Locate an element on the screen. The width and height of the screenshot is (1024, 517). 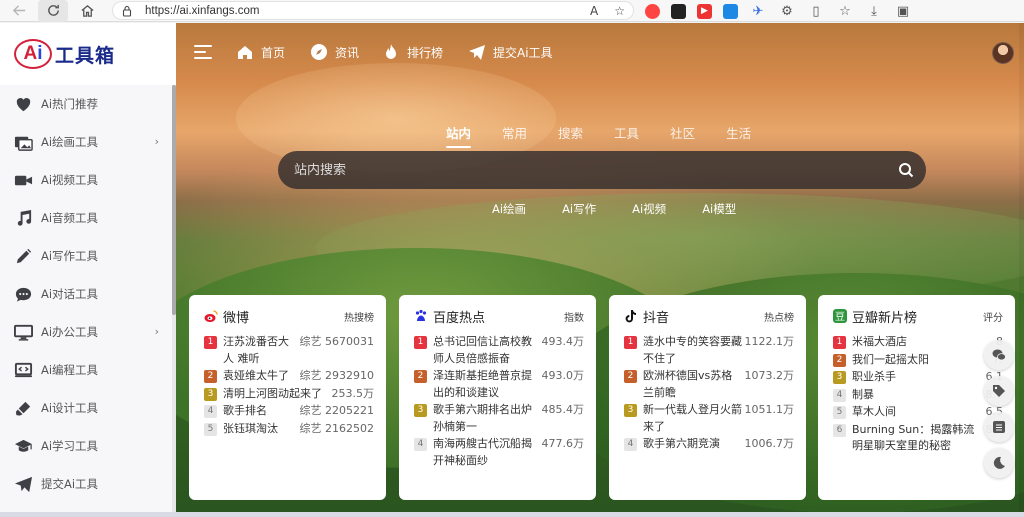
hot-list-item: 4制暴8.7 is located at coordinates (918, 395).